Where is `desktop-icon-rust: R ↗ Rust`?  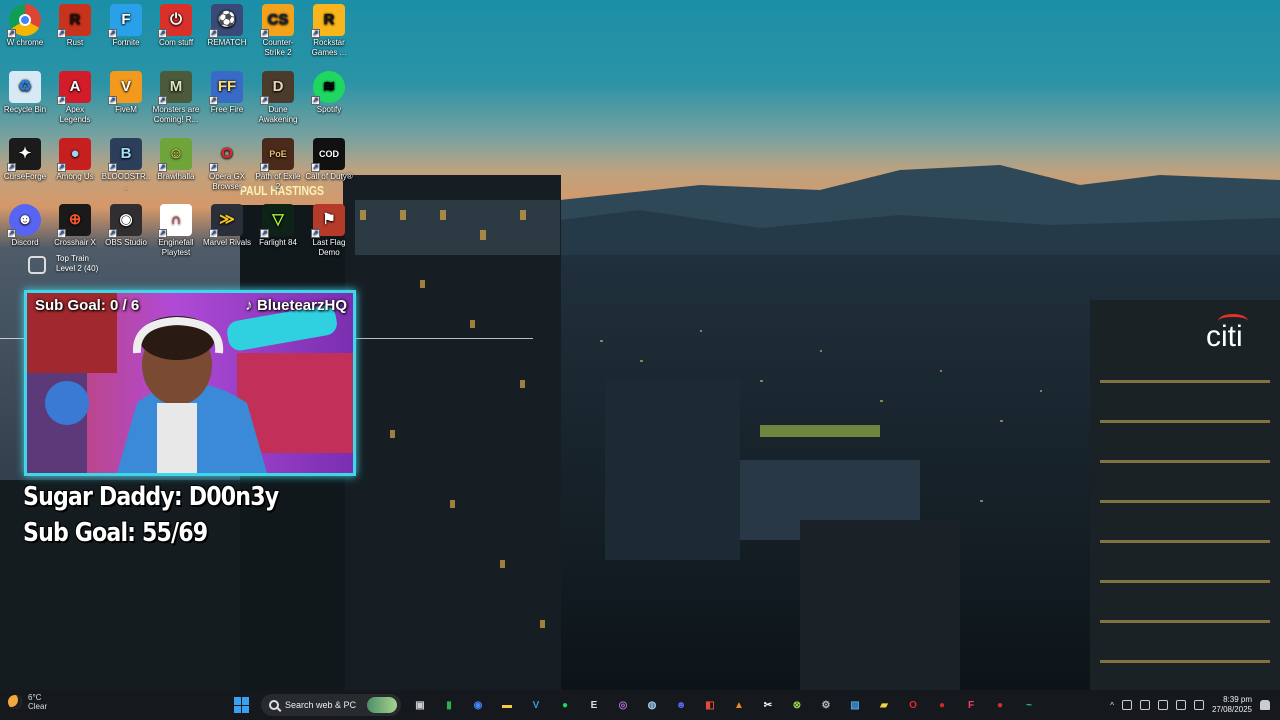
desktop-icon-rust: R ↗ Rust is located at coordinates (75, 26).